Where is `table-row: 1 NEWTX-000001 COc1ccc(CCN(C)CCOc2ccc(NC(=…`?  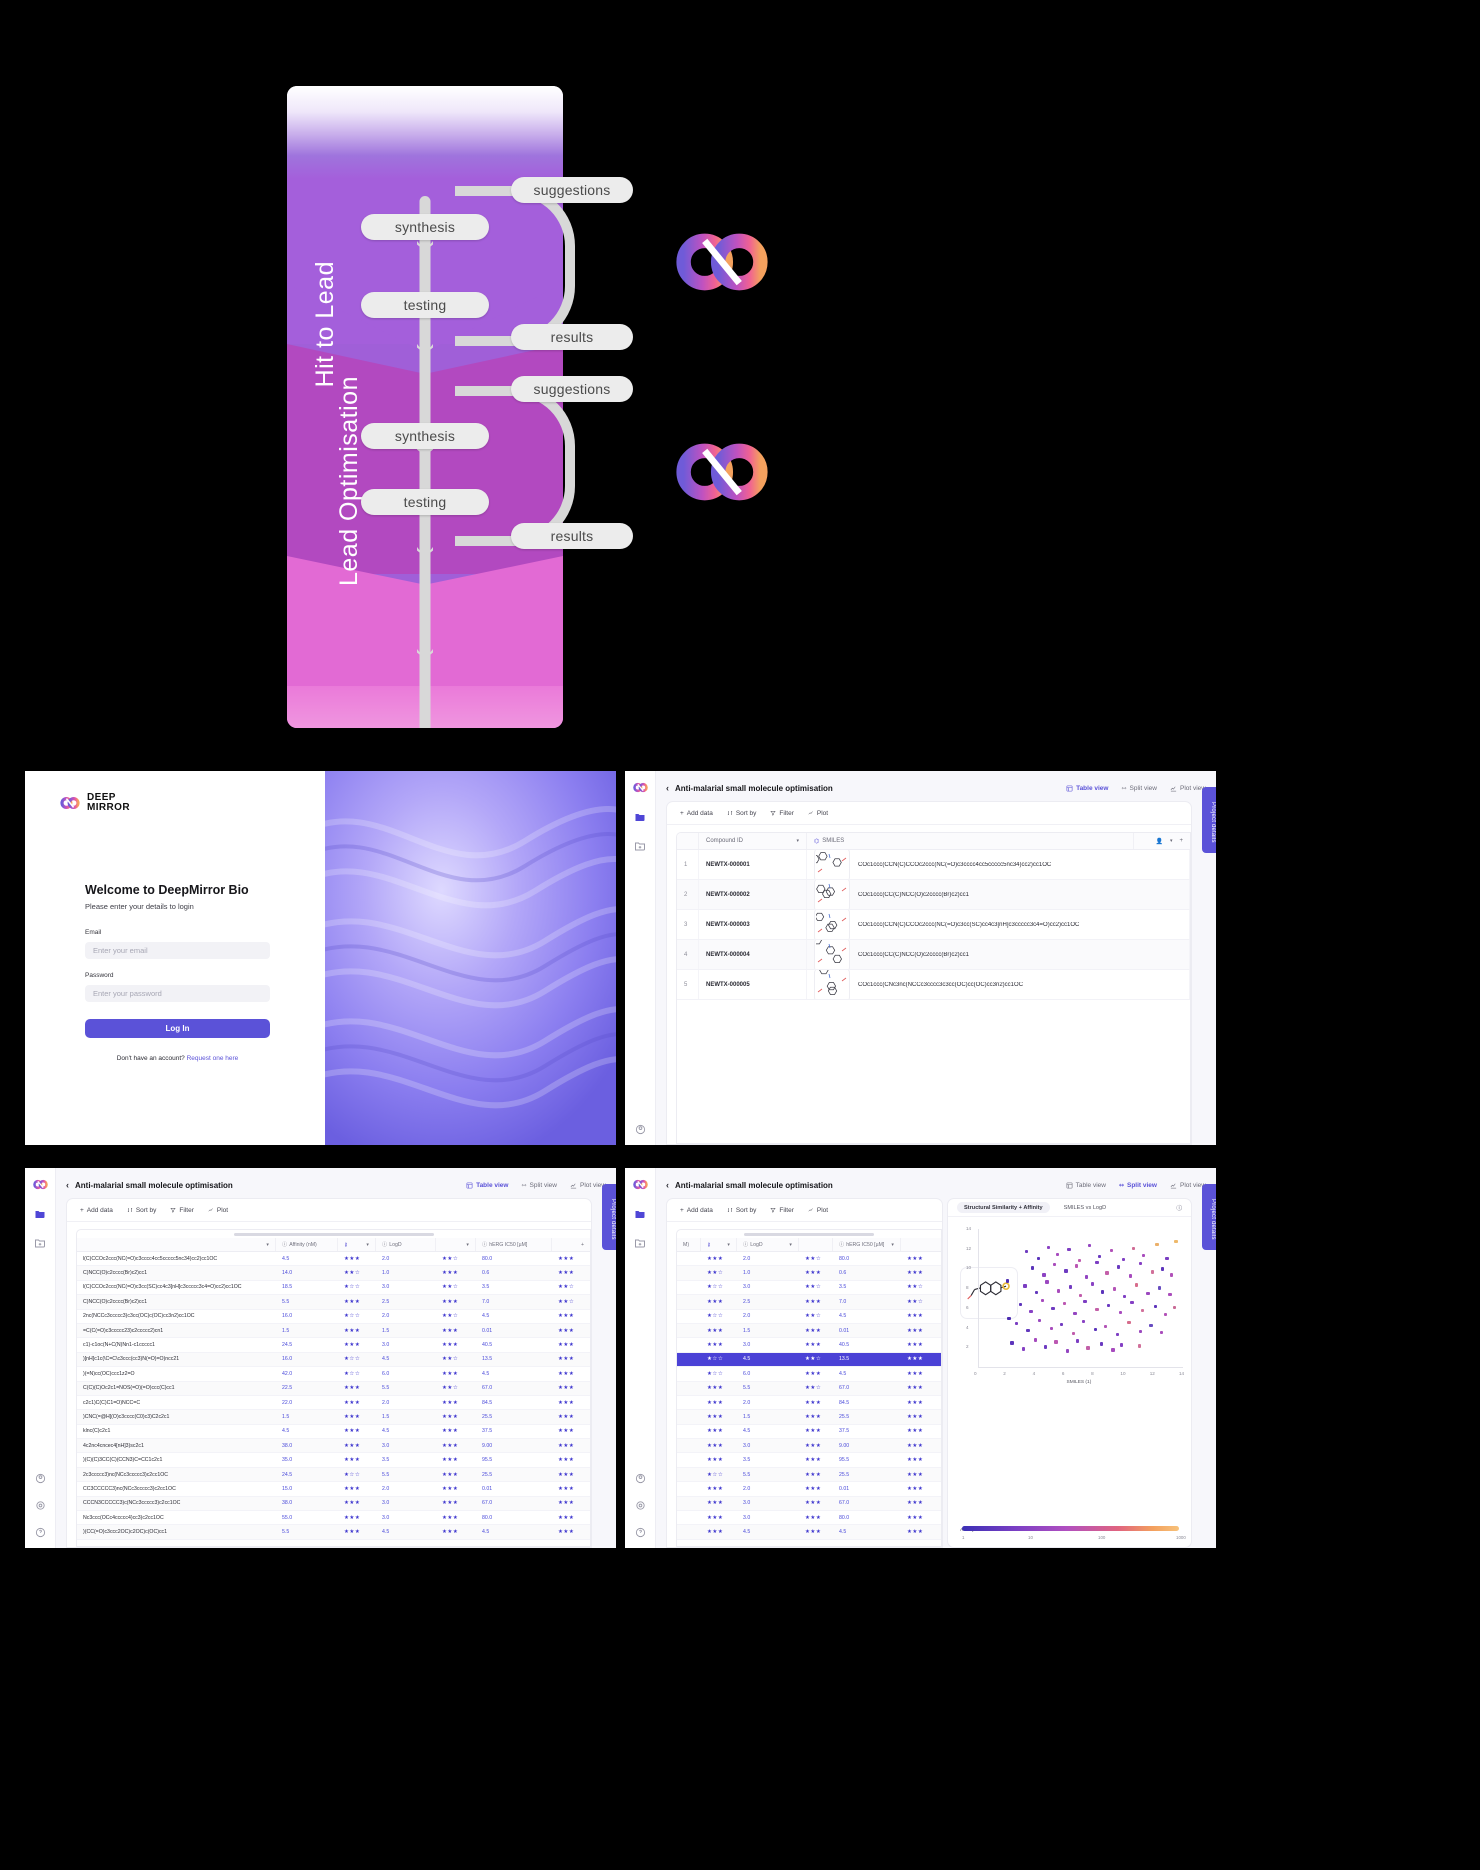 table-row: 1 NEWTX-000001 COc1ccc(CCN(C)CCOc2ccc(NC(=… is located at coordinates (933, 865).